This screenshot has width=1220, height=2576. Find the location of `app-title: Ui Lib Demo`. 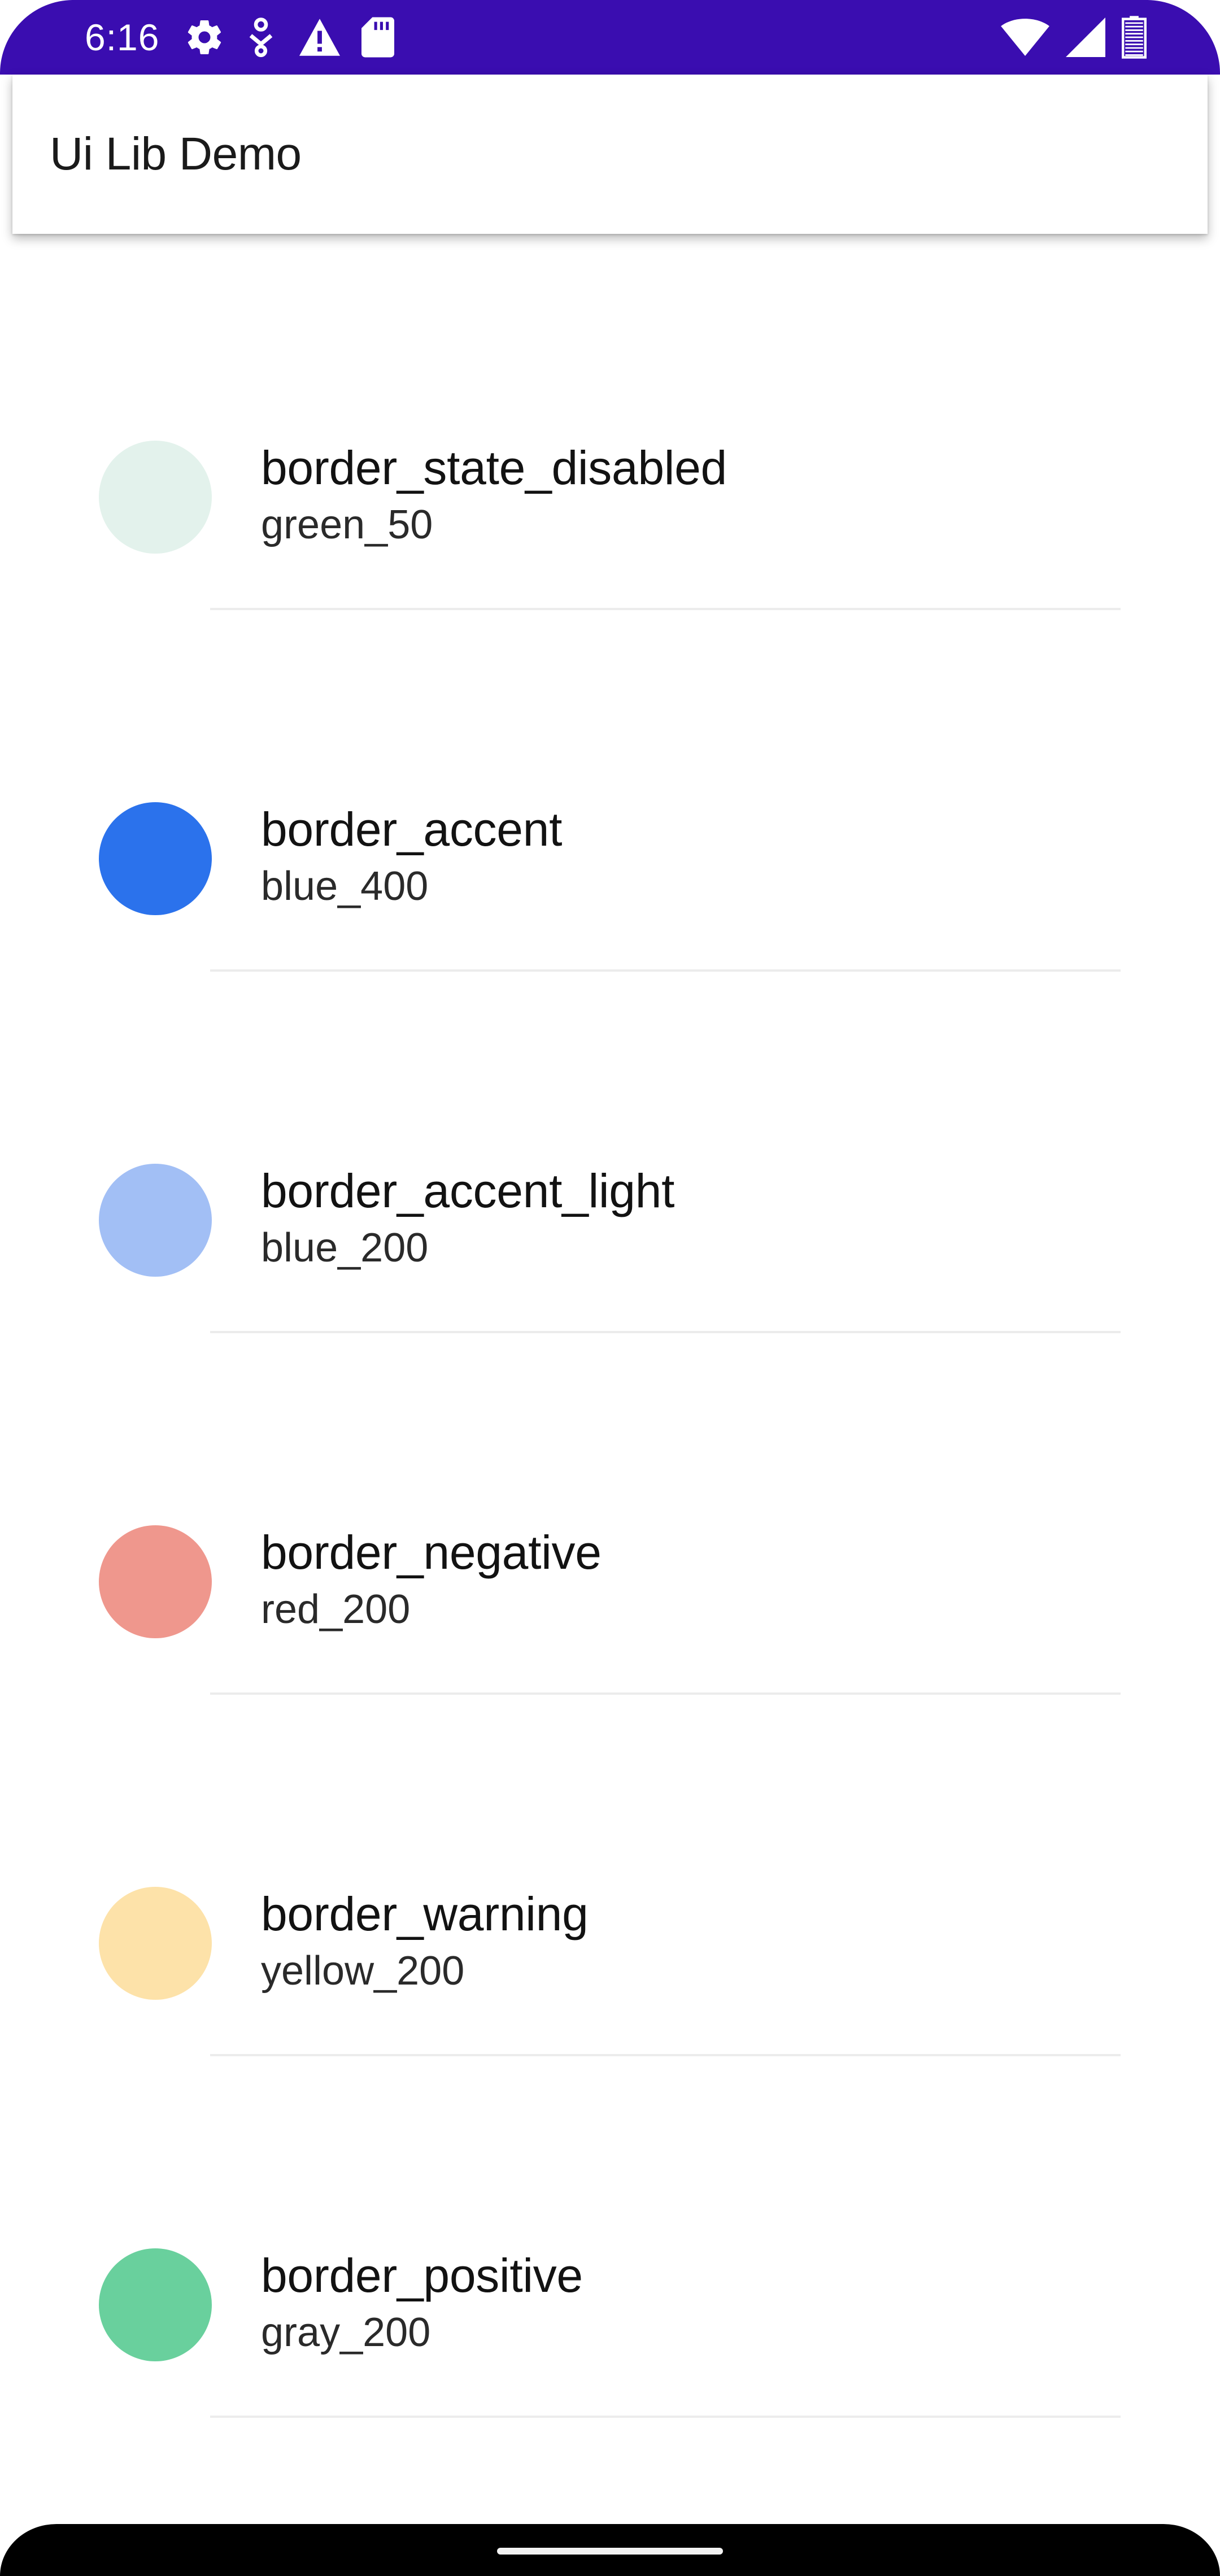

app-title: Ui Lib Demo is located at coordinates (176, 154).